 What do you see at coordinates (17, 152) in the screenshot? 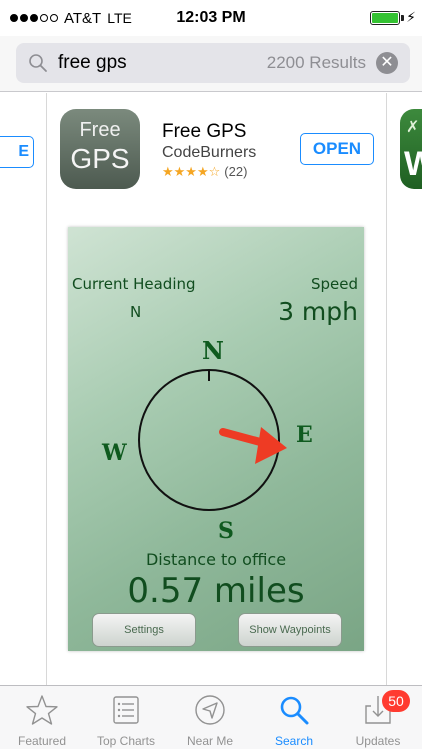
I see `previous-app-action-button: E` at bounding box center [17, 152].